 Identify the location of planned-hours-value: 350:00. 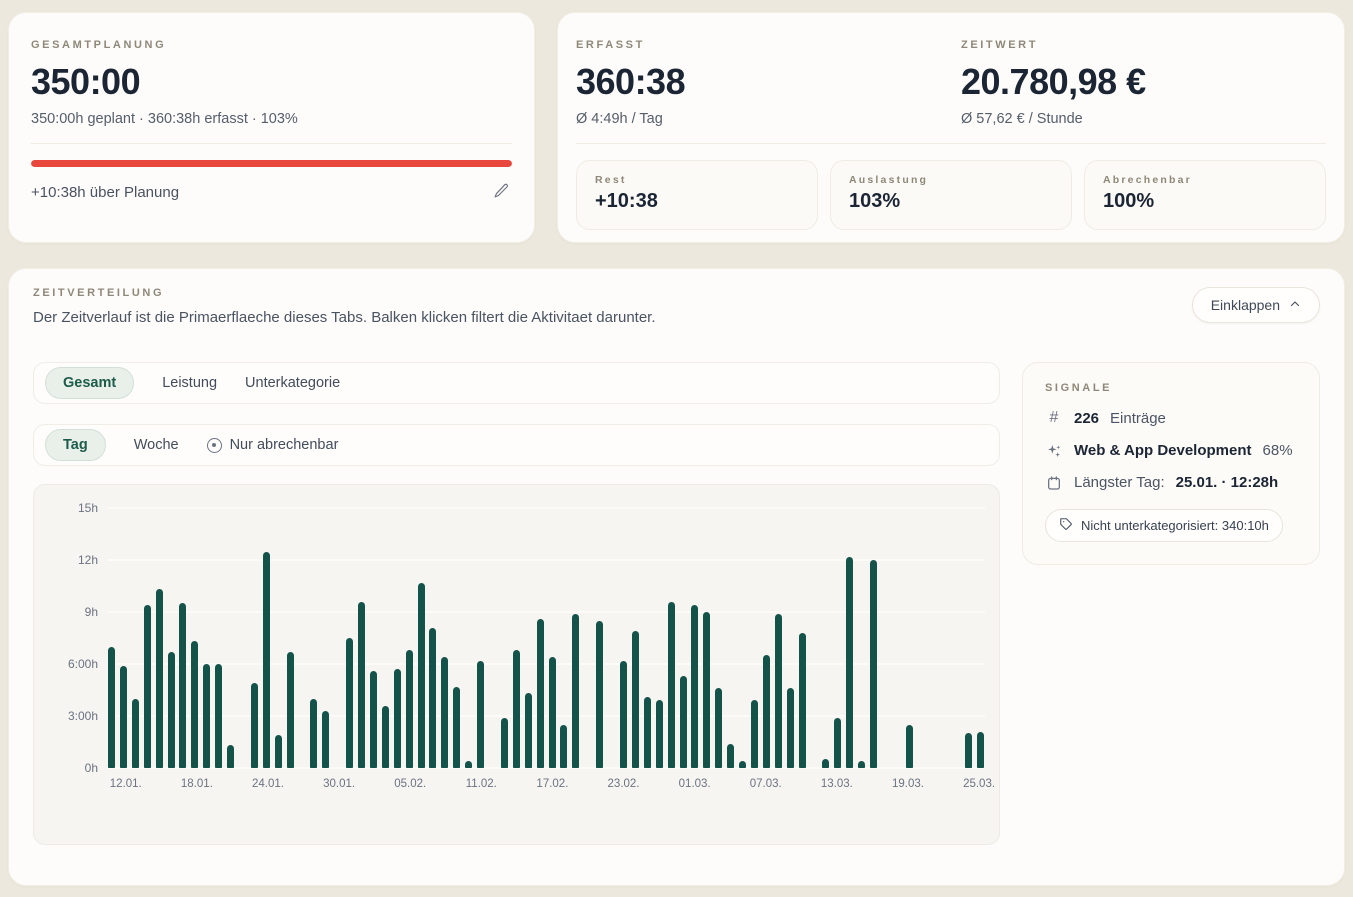
(86, 81).